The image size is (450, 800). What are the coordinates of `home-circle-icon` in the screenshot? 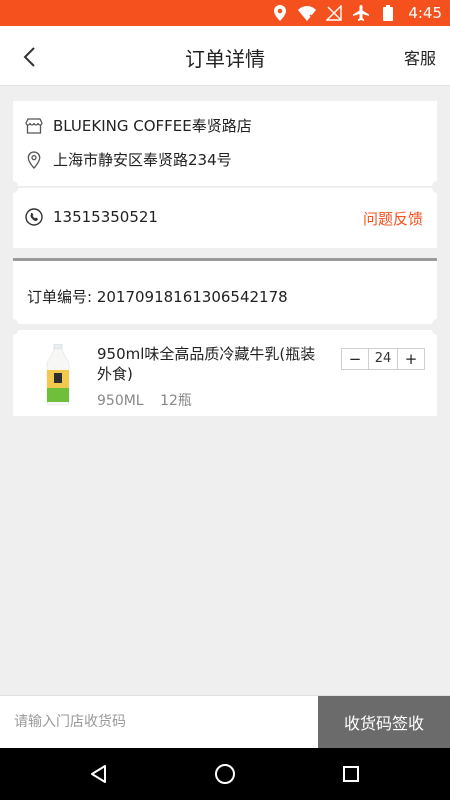 It's located at (225, 774).